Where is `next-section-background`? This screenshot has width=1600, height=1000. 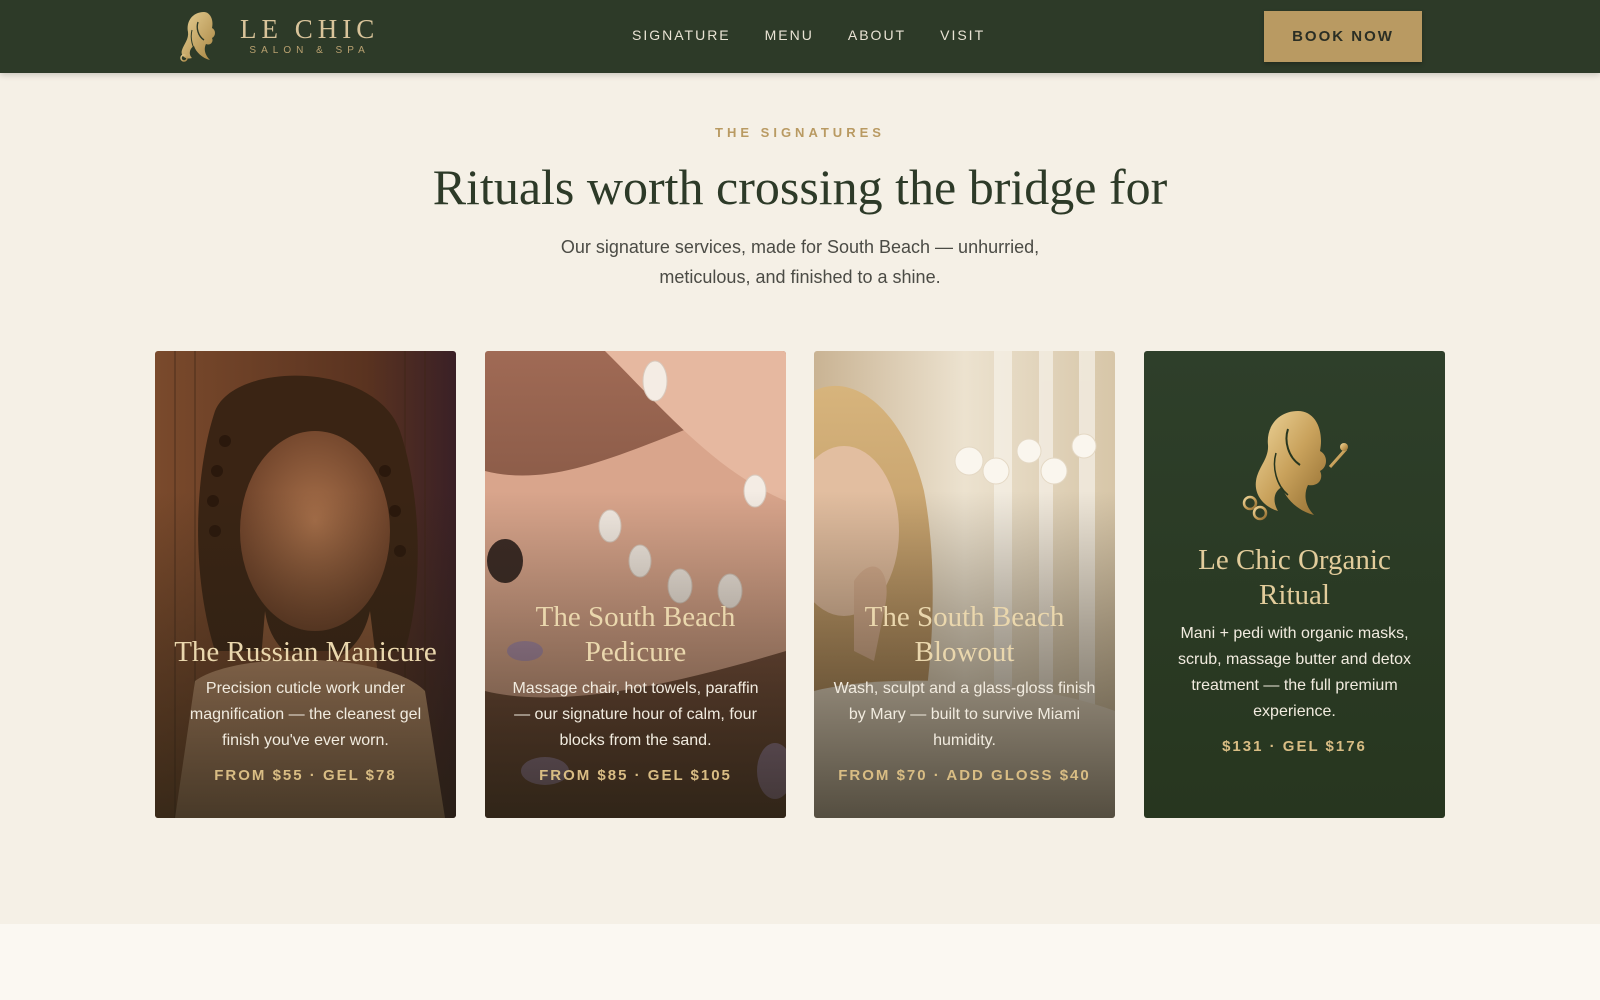 next-section-background is located at coordinates (800, 962).